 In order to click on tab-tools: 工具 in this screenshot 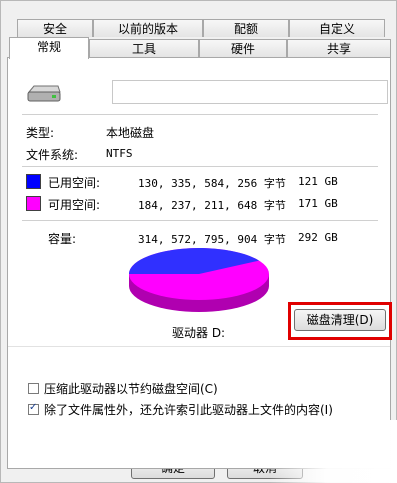, I will do `click(144, 48)`.